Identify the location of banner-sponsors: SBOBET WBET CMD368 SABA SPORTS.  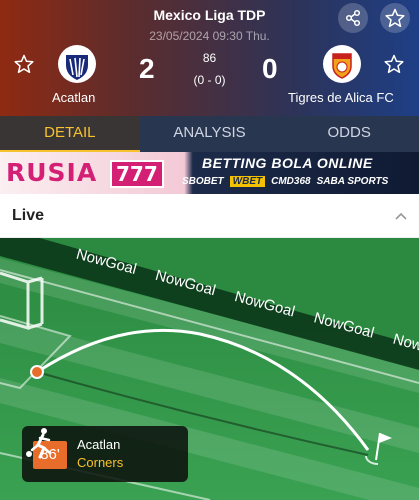
(285, 181).